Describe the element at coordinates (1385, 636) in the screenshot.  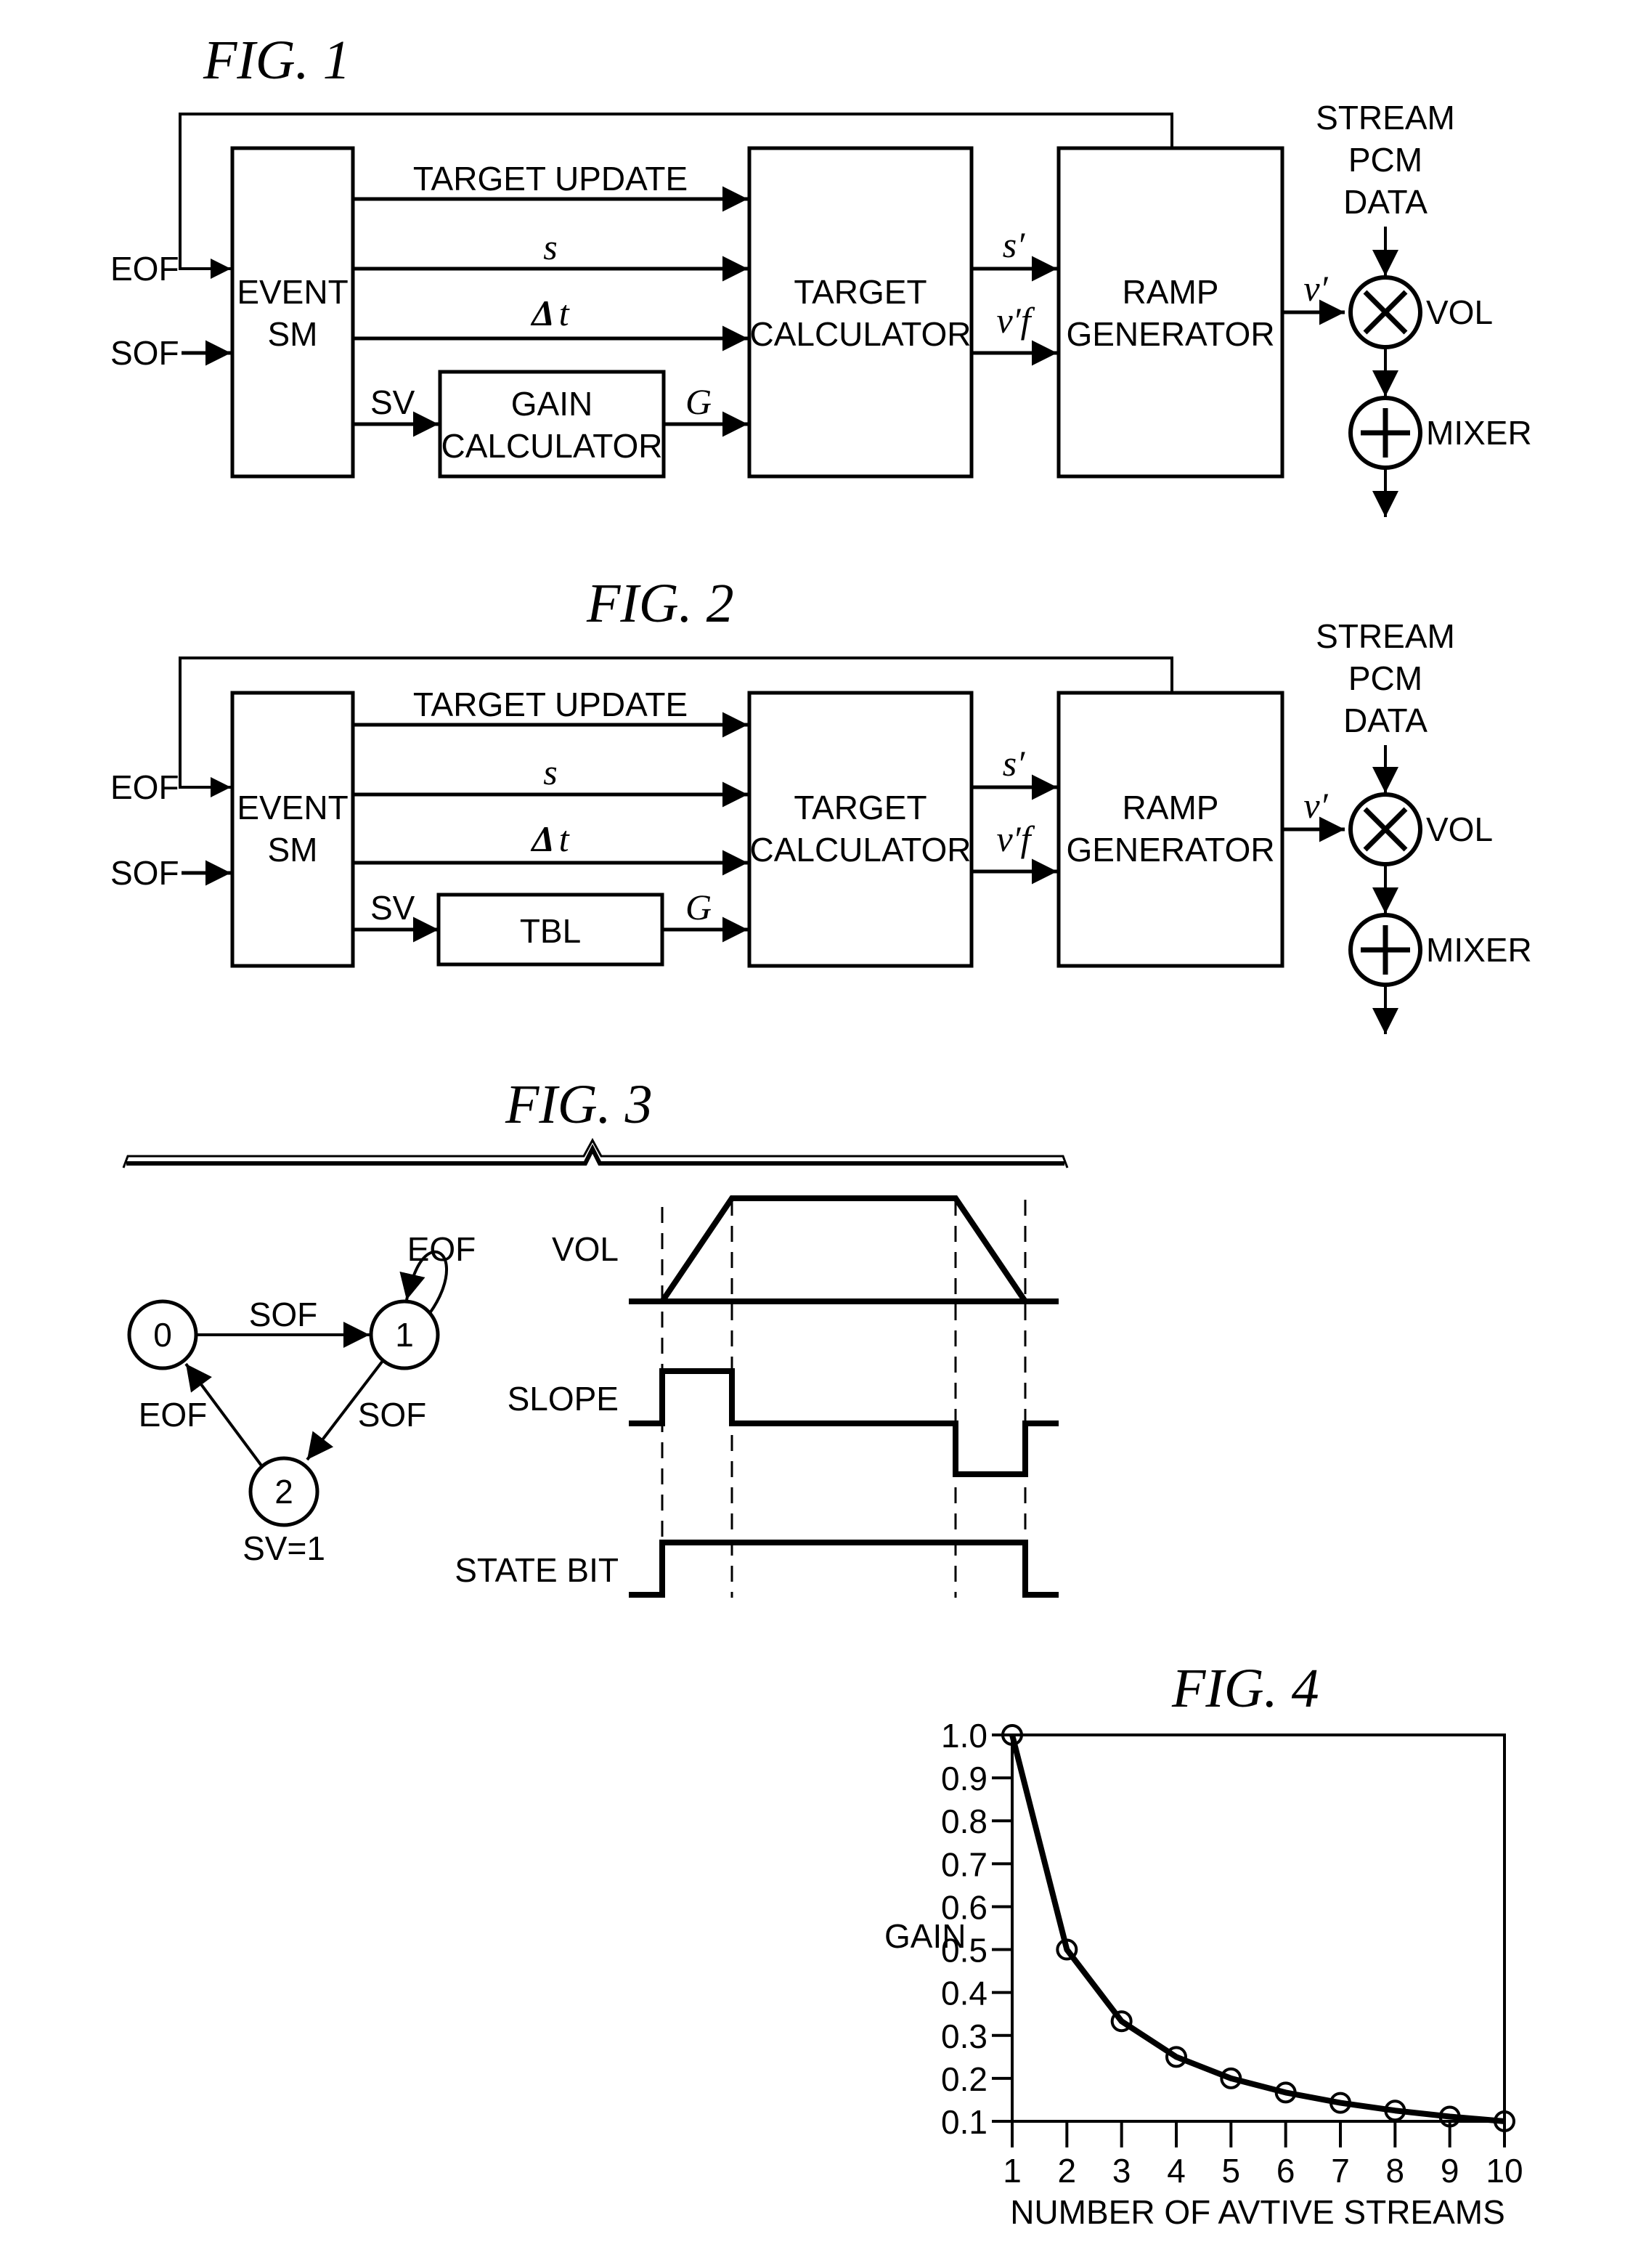
I see `fig2-stream-line1: STREAM` at that location.